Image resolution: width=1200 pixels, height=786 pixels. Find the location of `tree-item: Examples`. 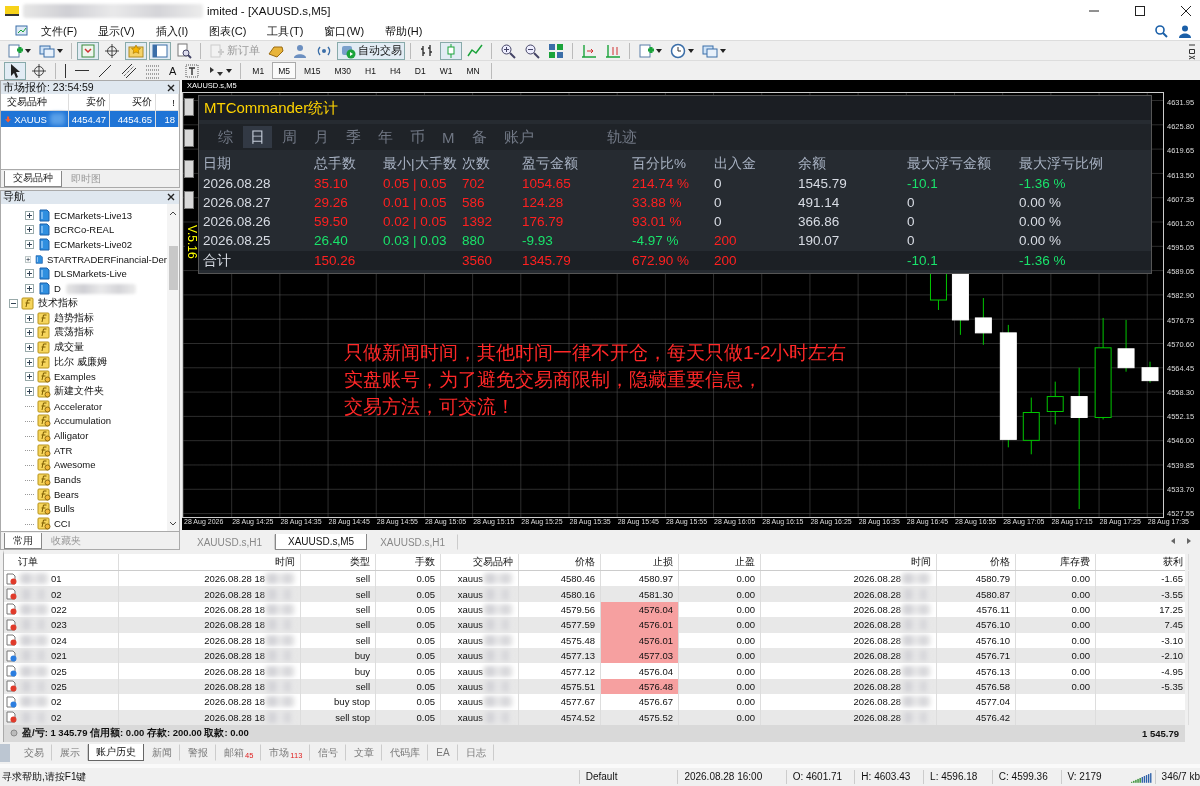

tree-item: Examples is located at coordinates (75, 377).